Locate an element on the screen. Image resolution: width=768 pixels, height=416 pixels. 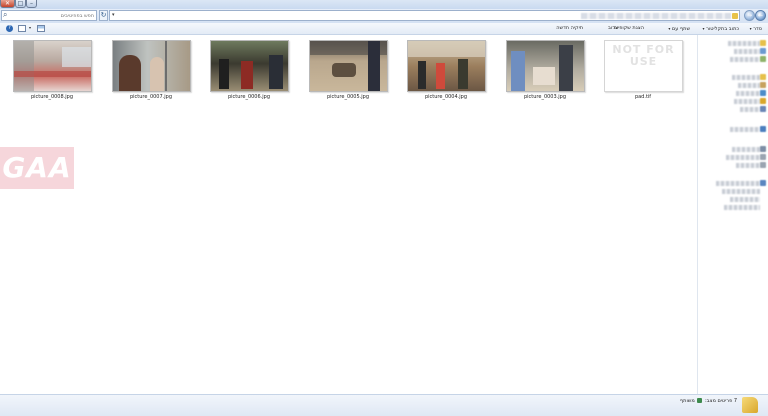
address-history-dropdown-icon: ▾ is located at coordinates (113, 15).